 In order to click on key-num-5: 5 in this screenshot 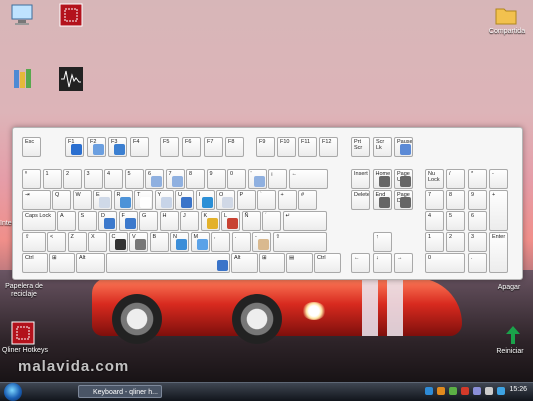, I will do `click(134, 179)`.